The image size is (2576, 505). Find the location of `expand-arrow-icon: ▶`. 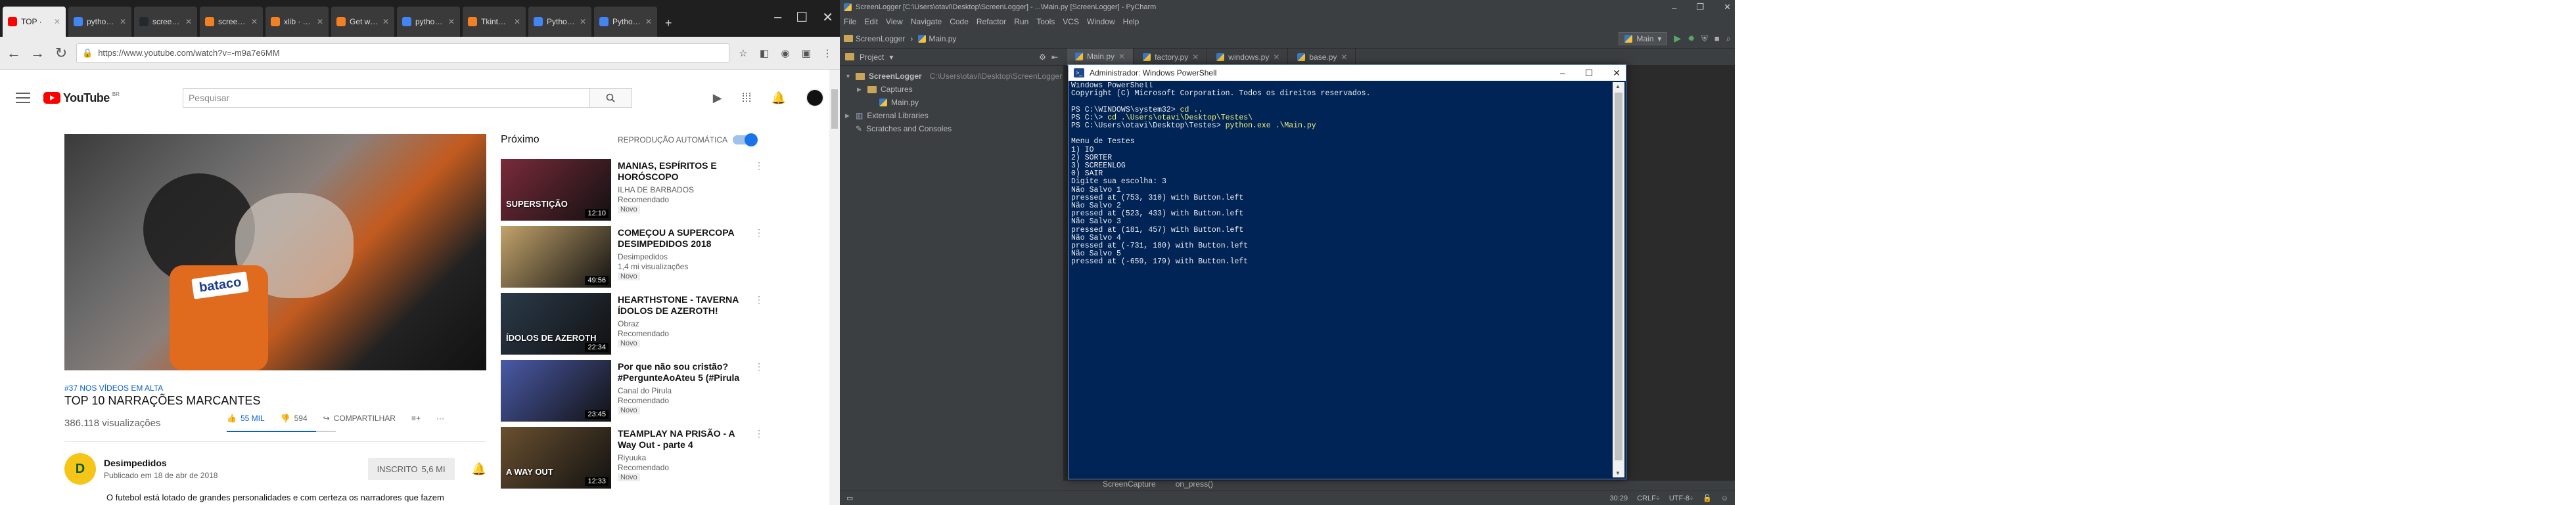

expand-arrow-icon: ▶ is located at coordinates (860, 89).